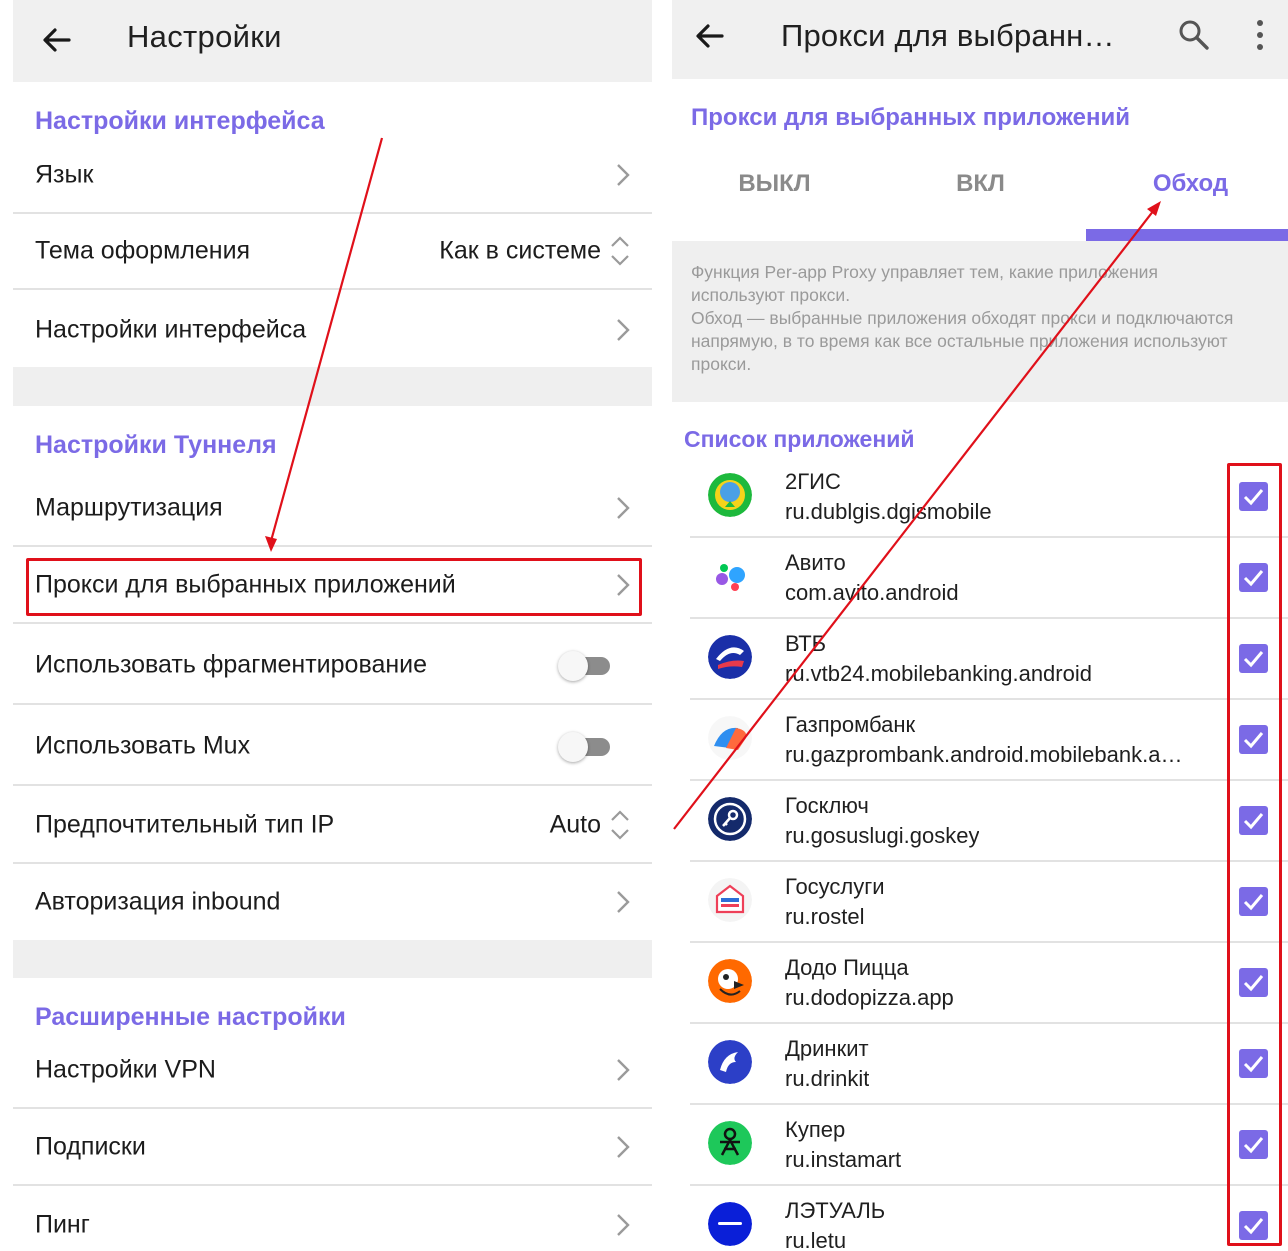 The width and height of the screenshot is (1288, 1251). Describe the element at coordinates (869, 997) in the screenshot. I see `app-package: ru.dodopizza.app` at that location.